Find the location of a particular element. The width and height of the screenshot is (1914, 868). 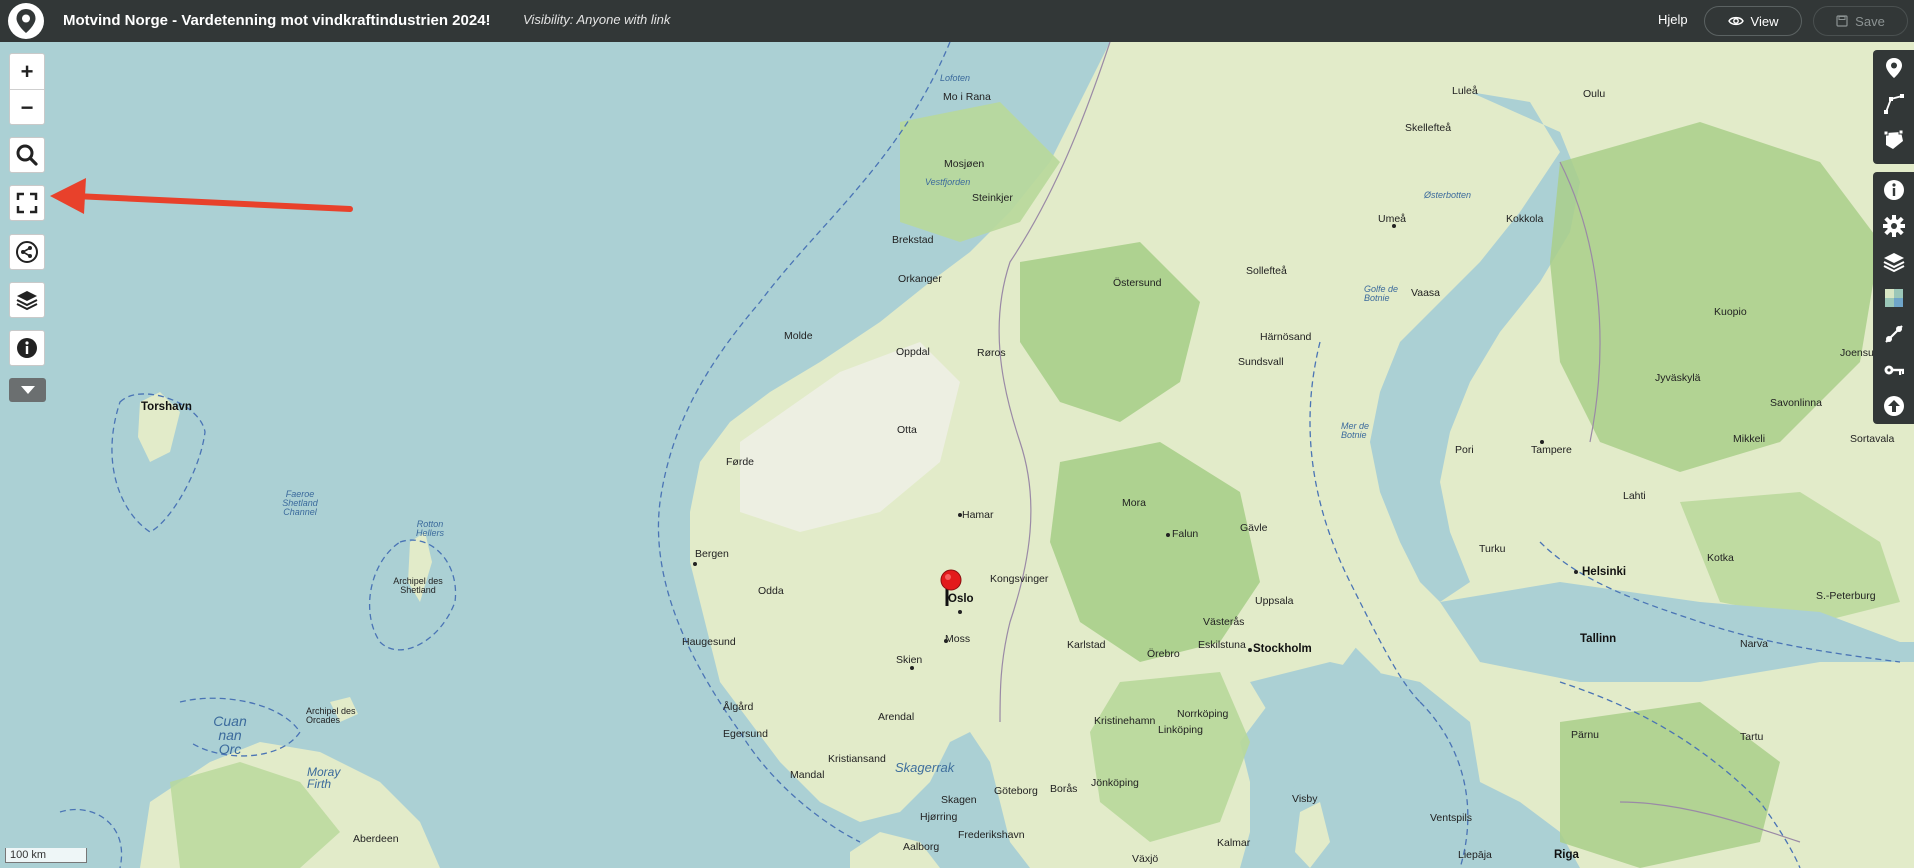

fullscreen-button is located at coordinates (27, 203).